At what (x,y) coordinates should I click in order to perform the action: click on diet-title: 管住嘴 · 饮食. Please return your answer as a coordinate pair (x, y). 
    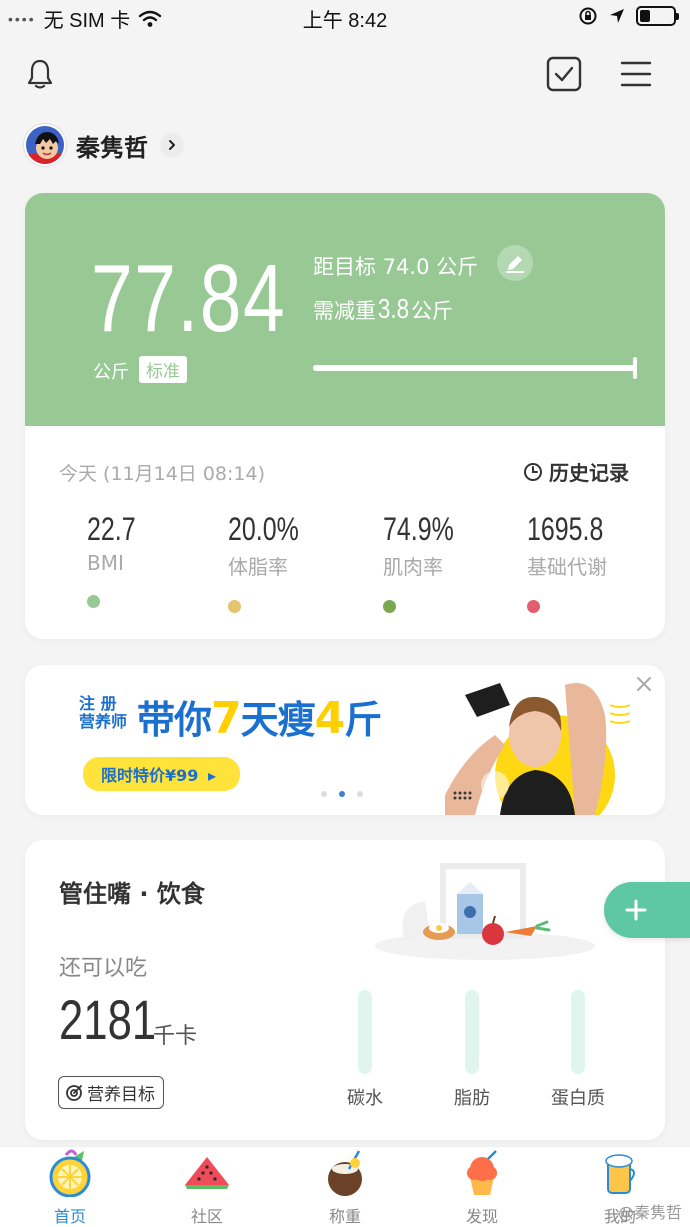
    Looking at the image, I should click on (132, 894).